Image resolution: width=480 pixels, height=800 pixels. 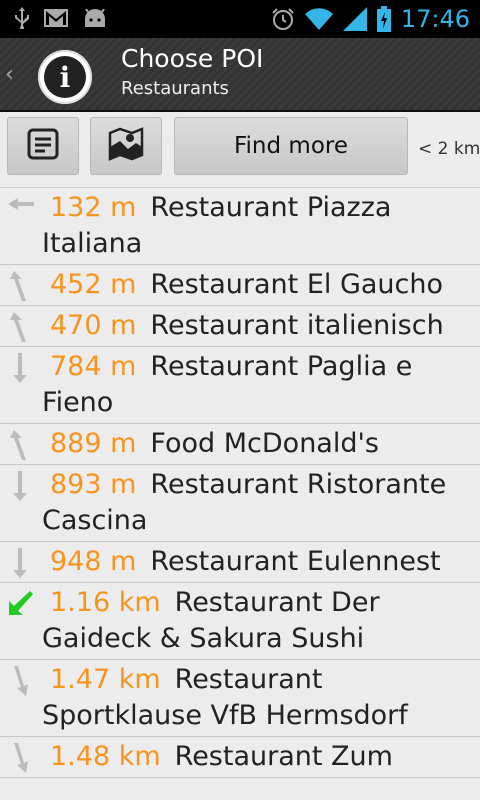 I want to click on list-item: 889 m Food McDonald's, so click(x=240, y=444).